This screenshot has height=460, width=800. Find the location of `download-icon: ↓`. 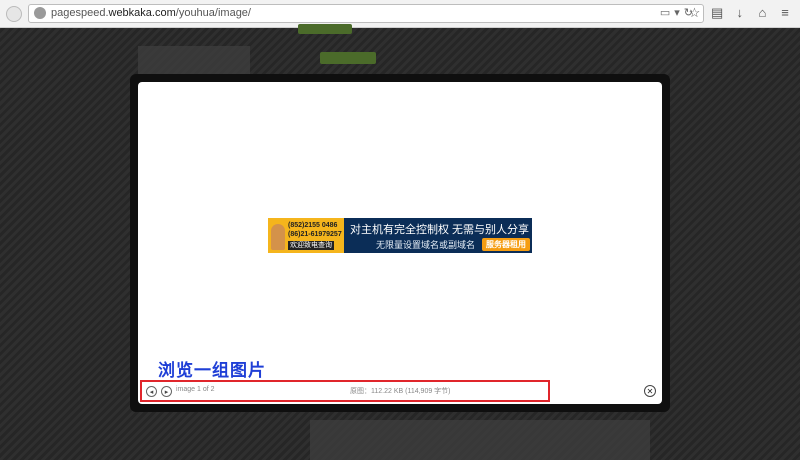

download-icon: ↓ is located at coordinates (740, 12).